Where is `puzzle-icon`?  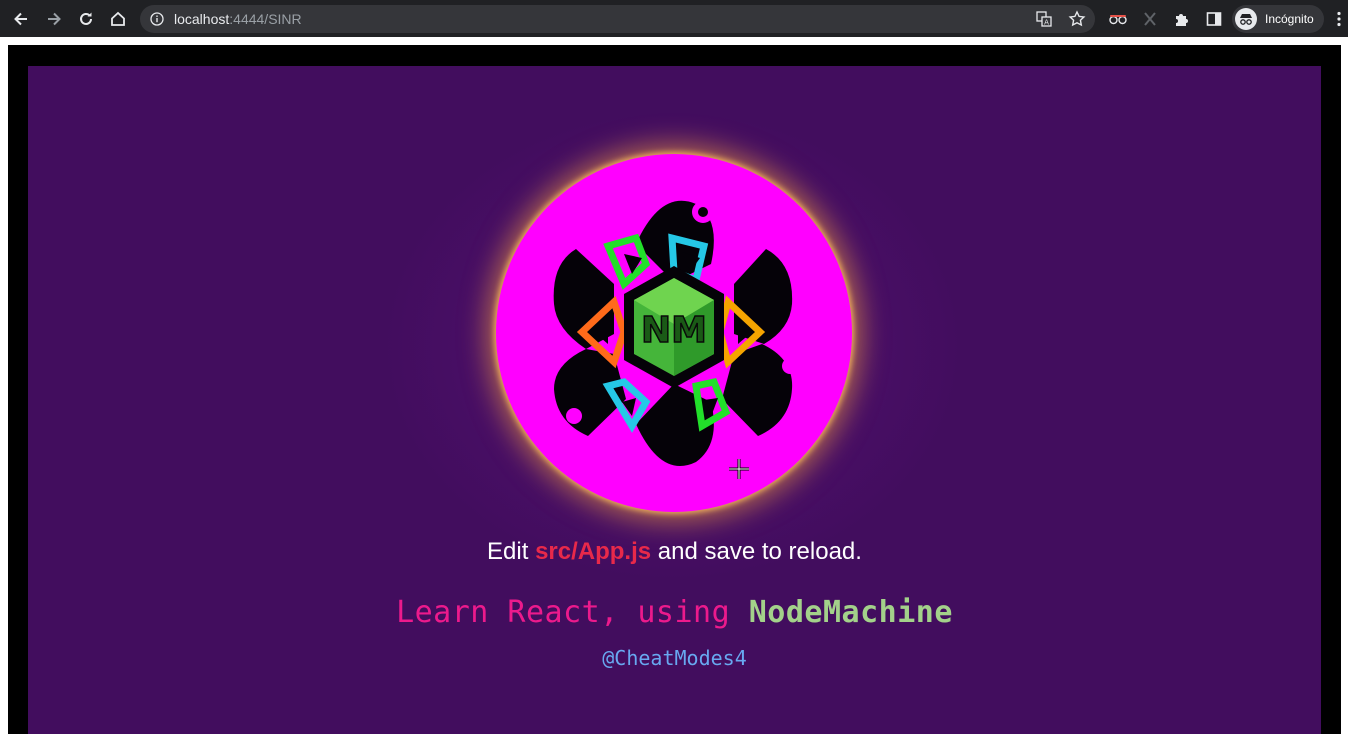
puzzle-icon is located at coordinates (1182, 19).